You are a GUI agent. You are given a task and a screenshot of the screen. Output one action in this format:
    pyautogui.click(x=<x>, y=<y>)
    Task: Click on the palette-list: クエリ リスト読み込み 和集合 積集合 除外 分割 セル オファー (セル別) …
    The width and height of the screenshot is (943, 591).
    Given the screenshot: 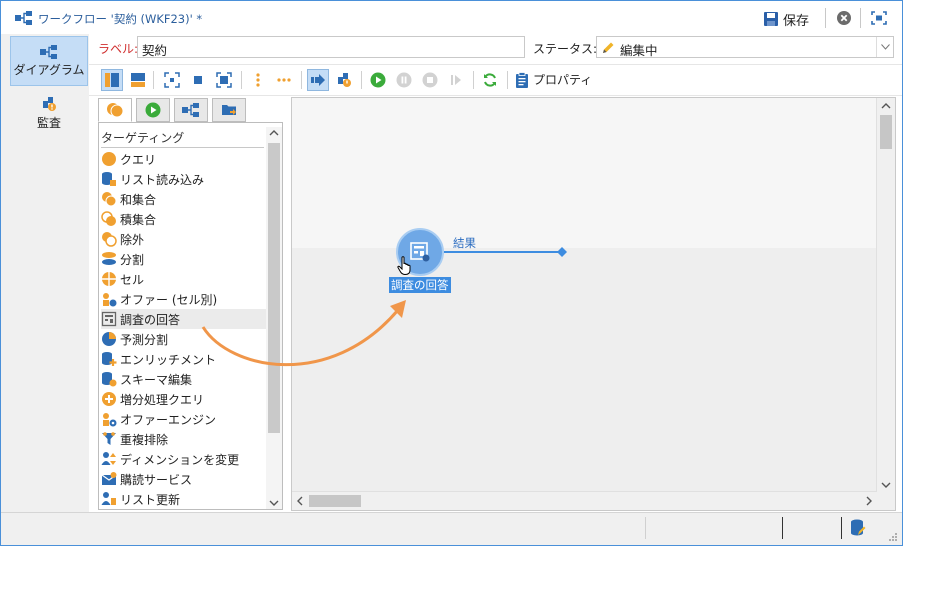 What is the action you would take?
    pyautogui.click(x=183, y=329)
    